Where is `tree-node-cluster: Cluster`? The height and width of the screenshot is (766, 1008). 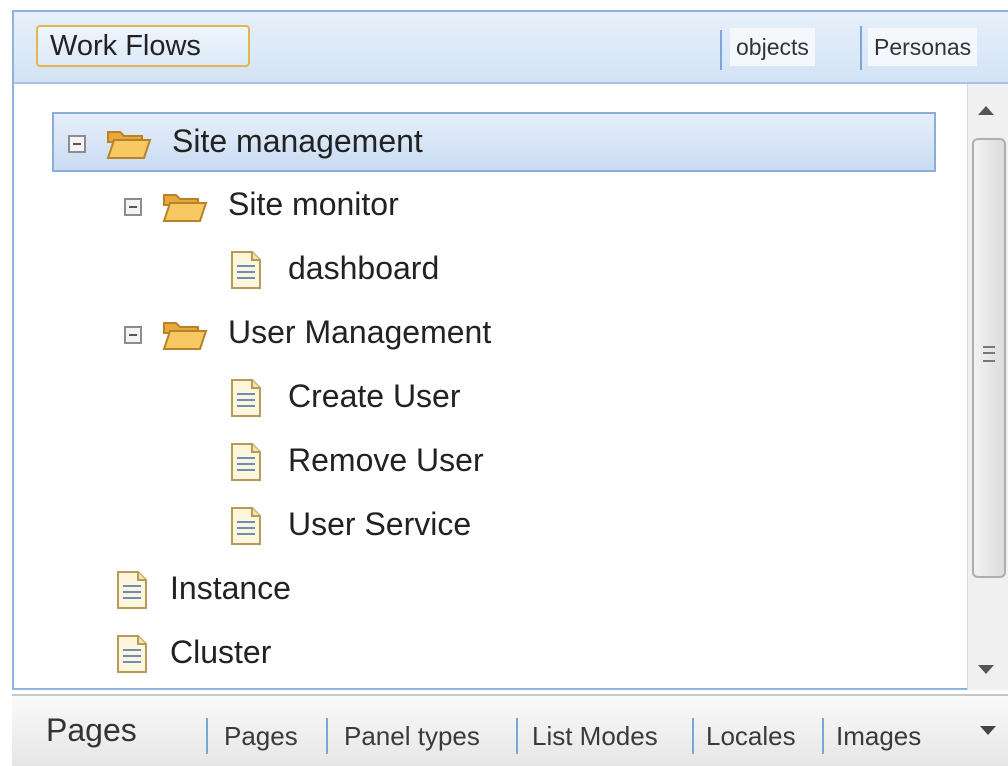
tree-node-cluster: Cluster is located at coordinates (314, 654).